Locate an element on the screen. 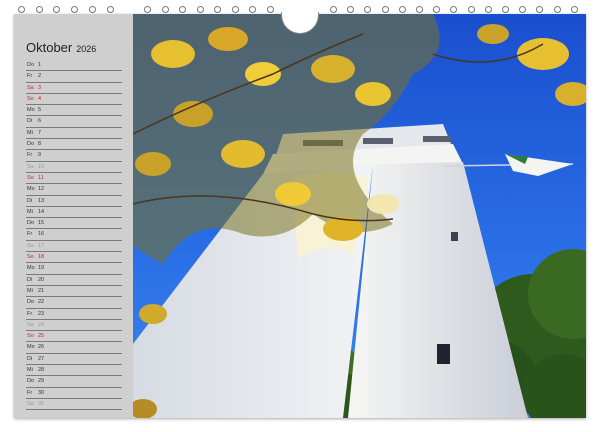 This screenshot has height=432, width=600. day-number: 26 is located at coordinates (41, 347).